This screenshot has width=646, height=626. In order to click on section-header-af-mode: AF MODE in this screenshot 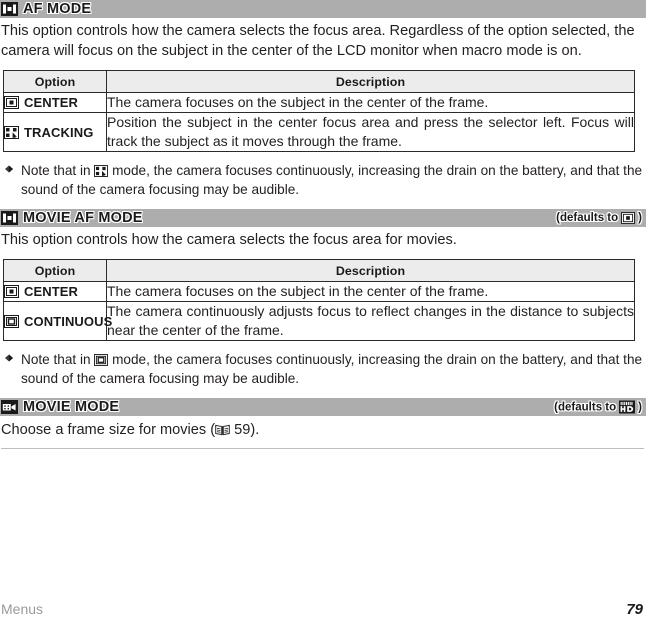, I will do `click(323, 9)`.